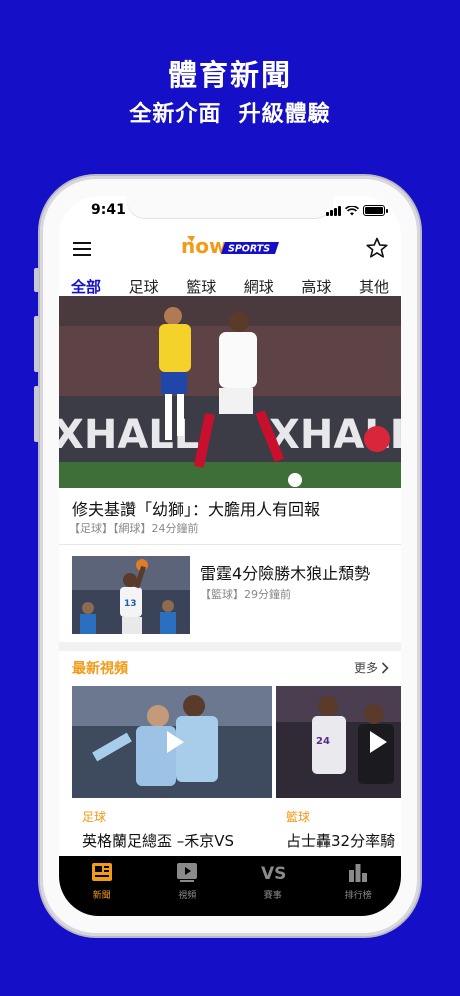 The width and height of the screenshot is (460, 996). Describe the element at coordinates (230, 207) in the screenshot. I see `notch` at that location.